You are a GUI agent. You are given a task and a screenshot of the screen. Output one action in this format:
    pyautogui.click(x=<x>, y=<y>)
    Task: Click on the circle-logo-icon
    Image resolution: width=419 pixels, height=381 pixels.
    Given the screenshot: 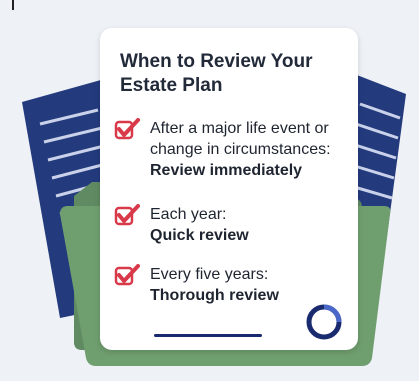 What is the action you would take?
    pyautogui.click(x=324, y=322)
    